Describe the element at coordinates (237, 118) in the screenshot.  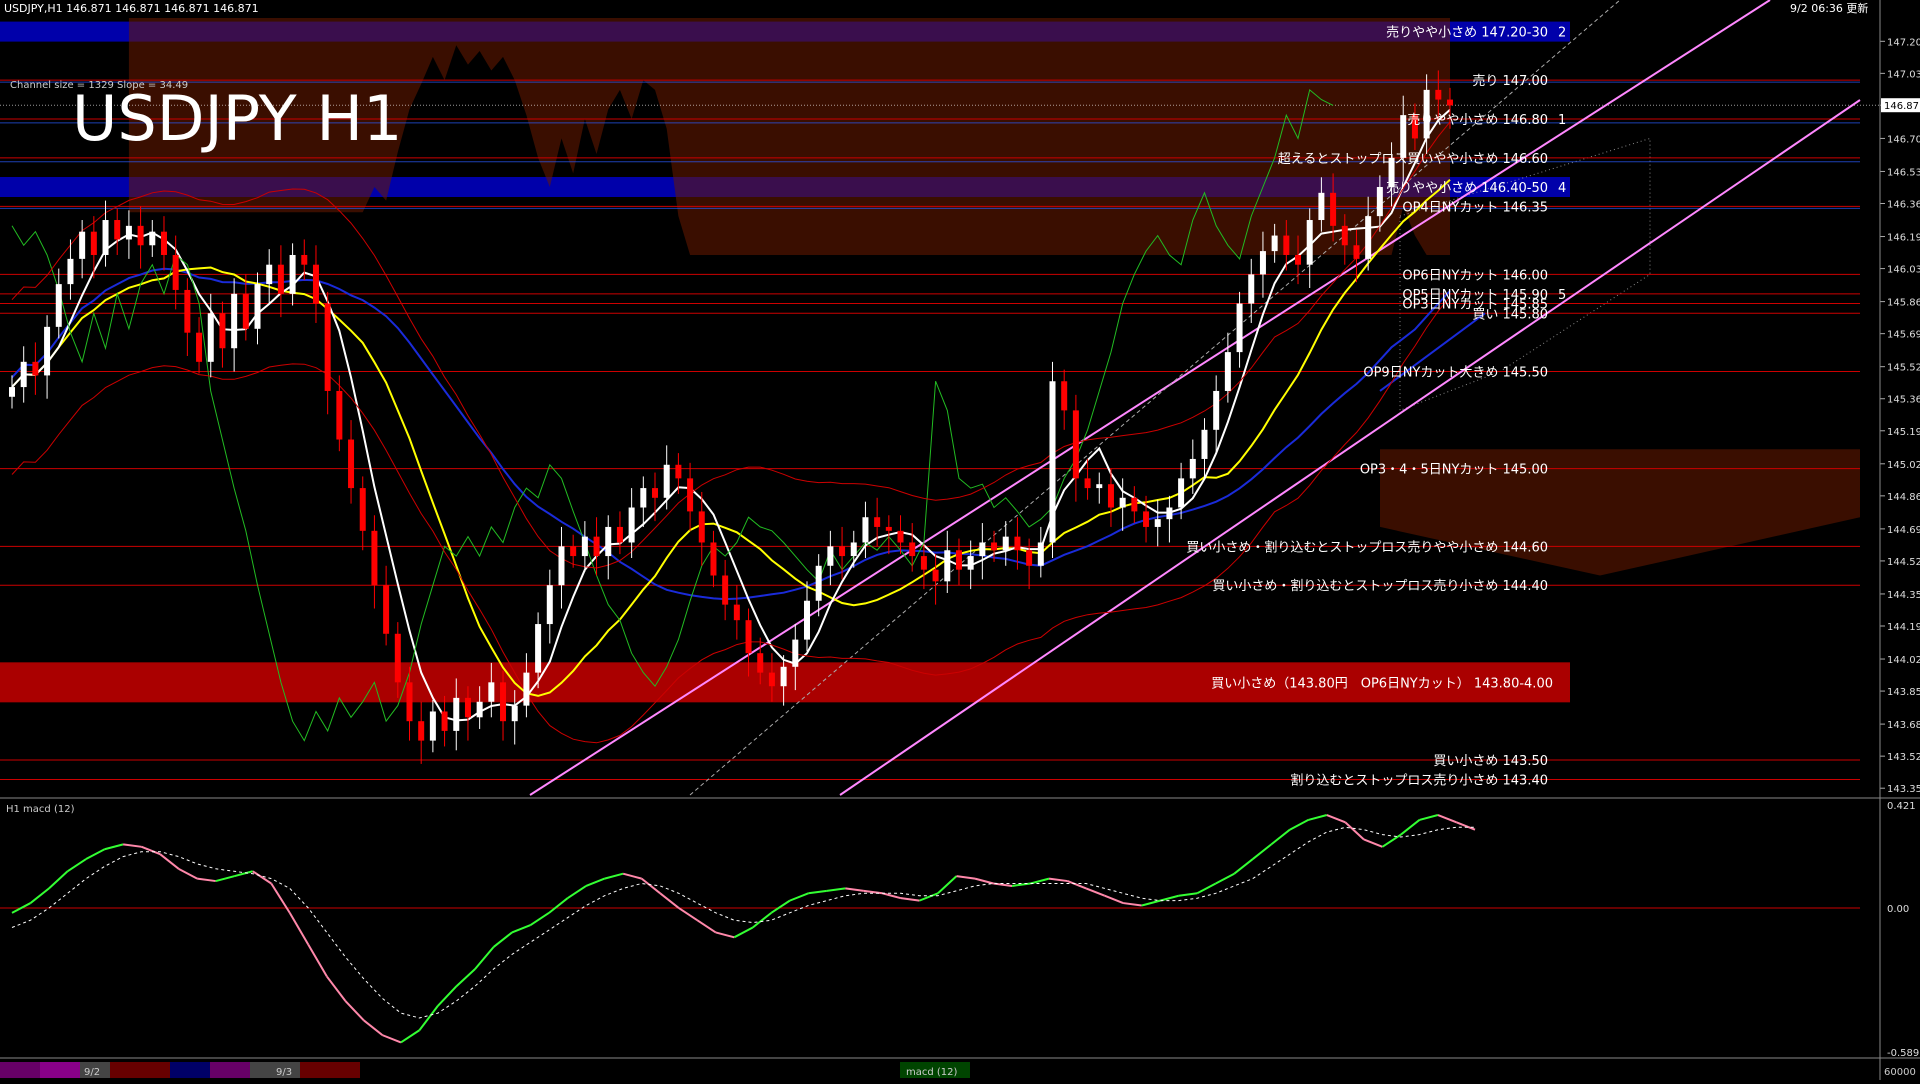
I see `chart-title: USDJPY H1` at that location.